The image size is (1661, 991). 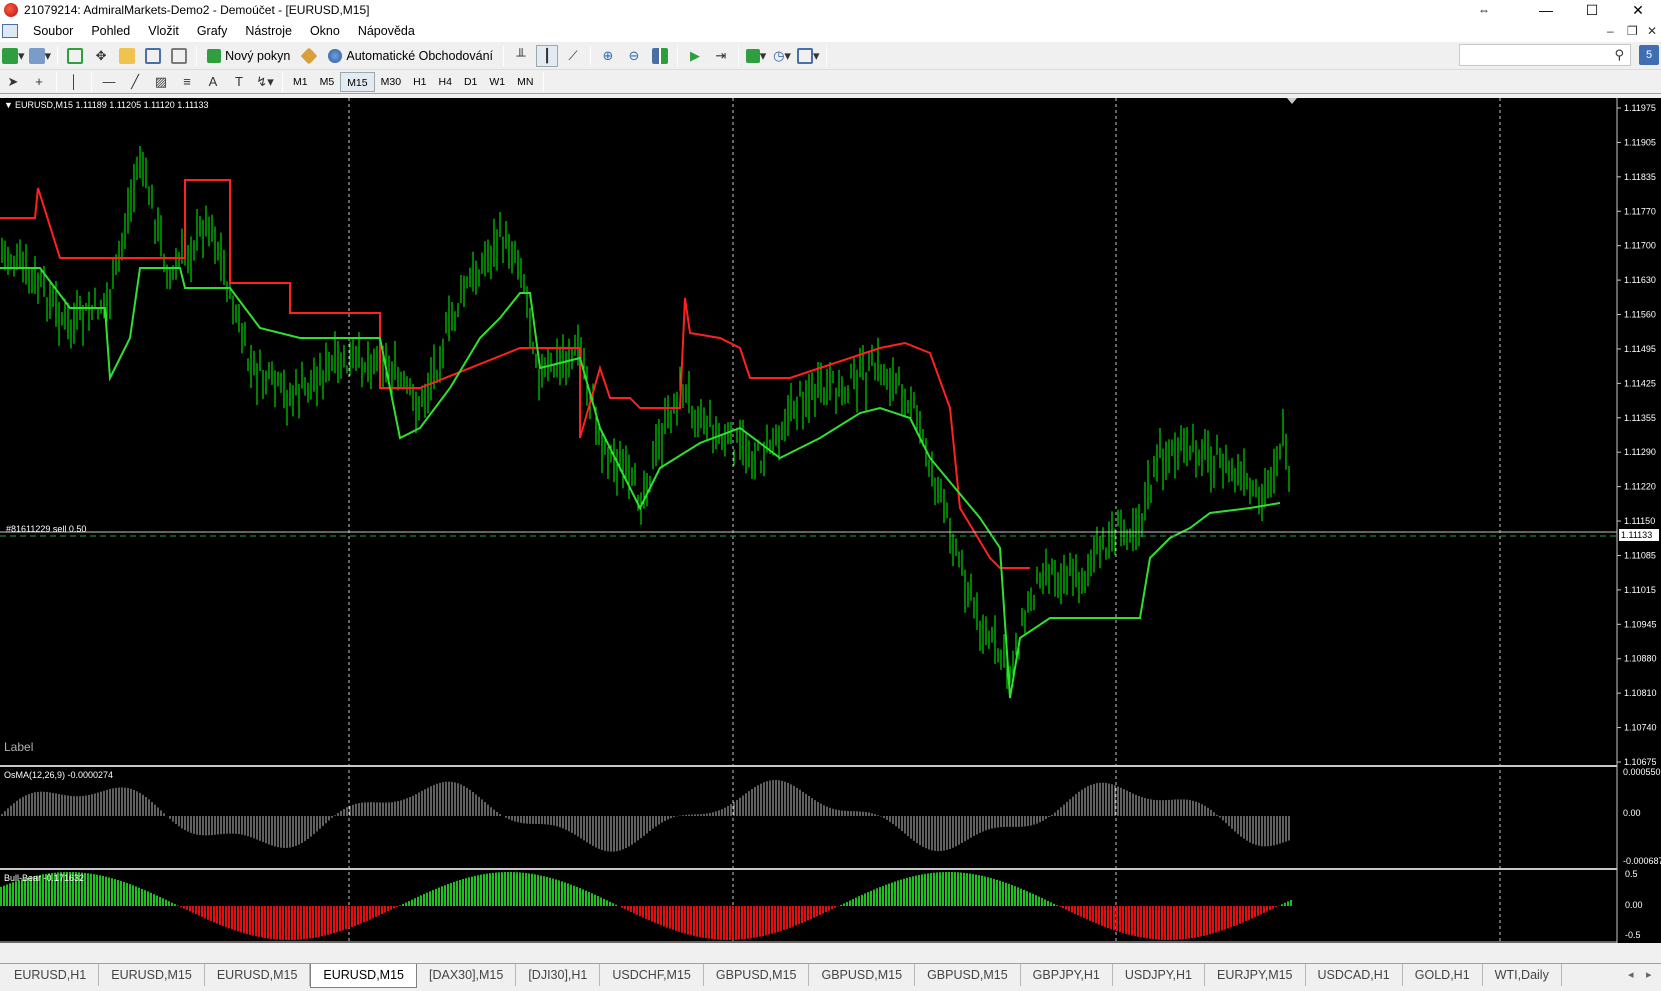 What do you see at coordinates (325, 31) in the screenshot?
I see `menu-okno: Okno` at bounding box center [325, 31].